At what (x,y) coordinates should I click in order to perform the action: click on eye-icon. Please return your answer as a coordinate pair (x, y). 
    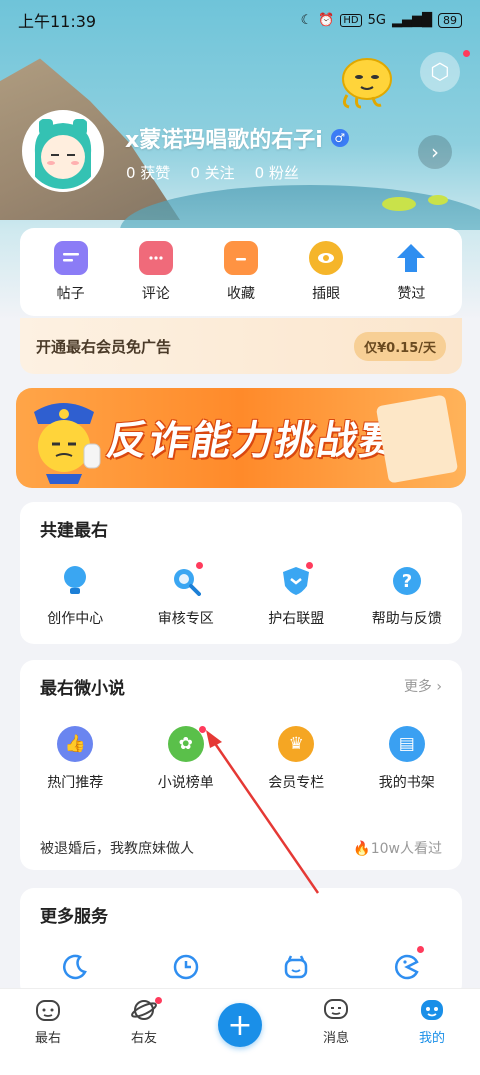
    Looking at the image, I should click on (326, 258).